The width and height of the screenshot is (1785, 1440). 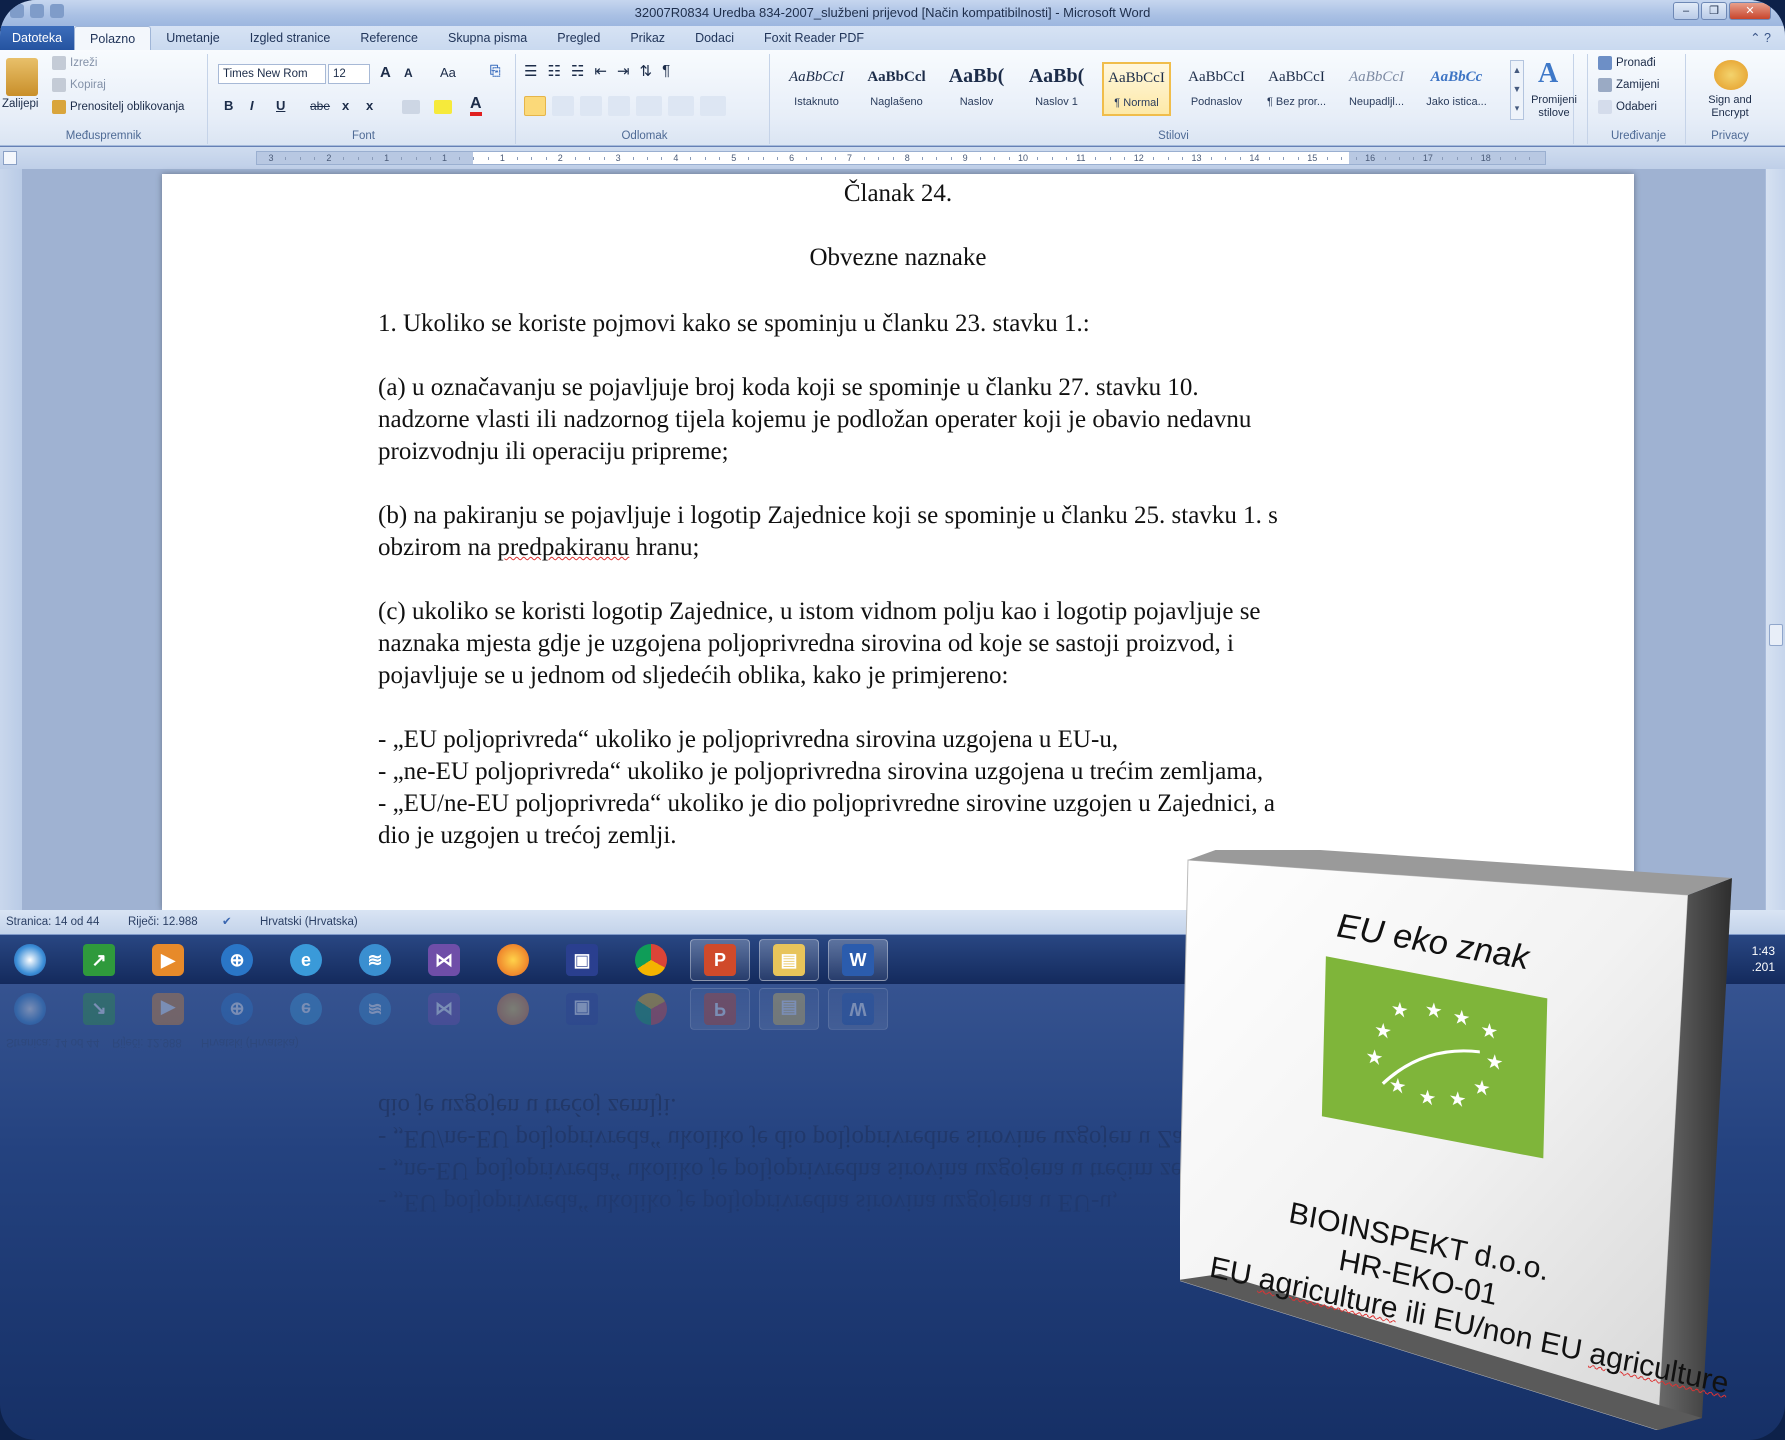 I want to click on tab-foxit: Foxit Reader PDF, so click(x=814, y=38).